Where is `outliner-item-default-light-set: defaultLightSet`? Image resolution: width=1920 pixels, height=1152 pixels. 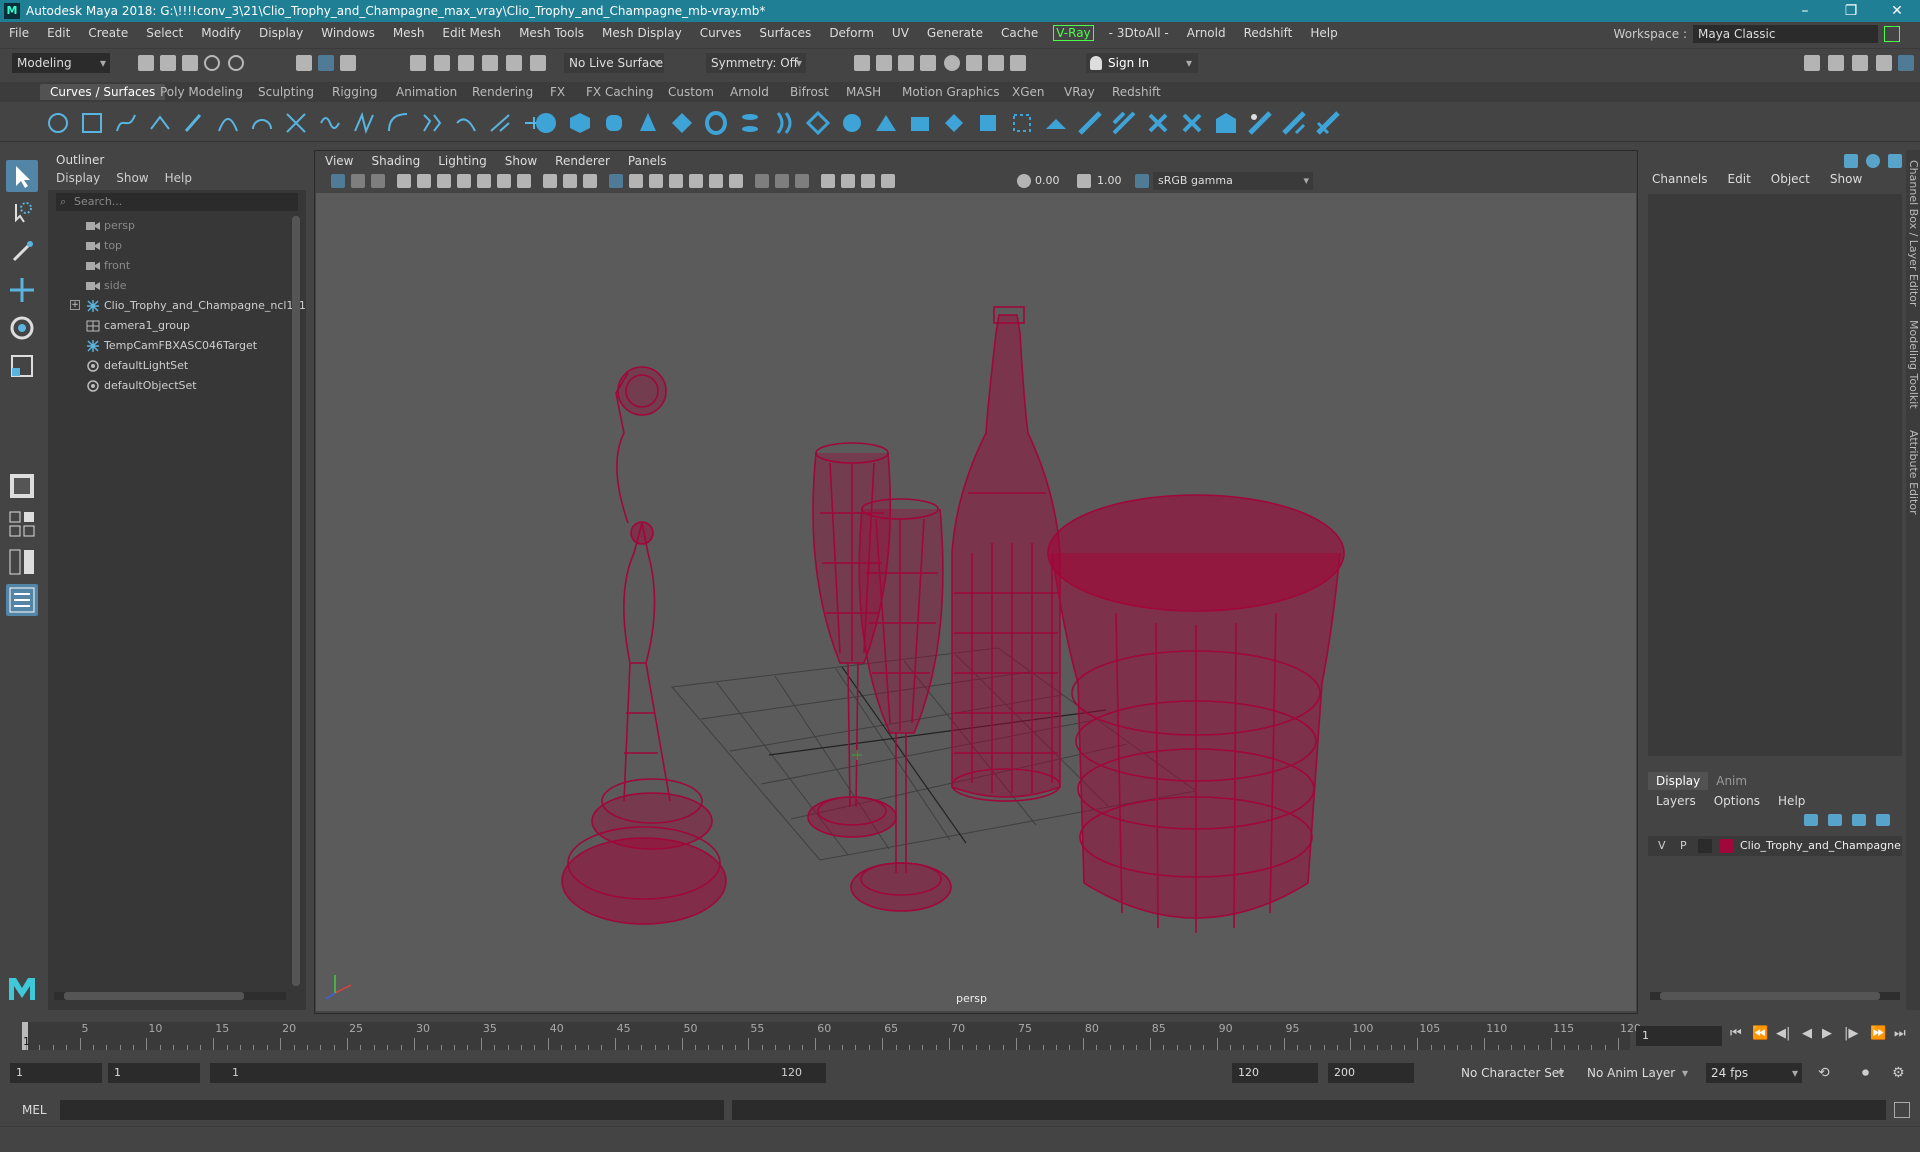 outliner-item-default-light-set: defaultLightSet is located at coordinates (168, 366).